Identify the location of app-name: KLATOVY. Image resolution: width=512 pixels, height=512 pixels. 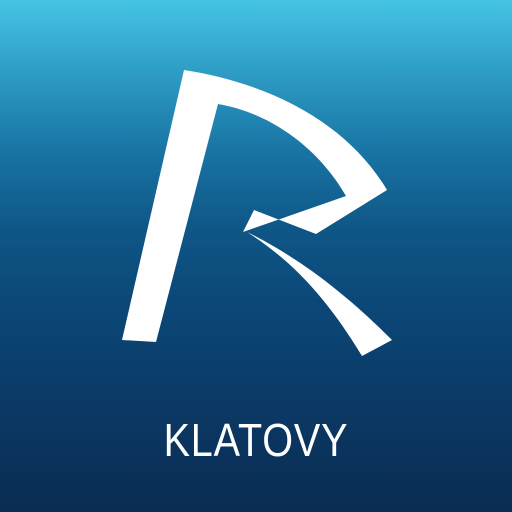
(256, 440).